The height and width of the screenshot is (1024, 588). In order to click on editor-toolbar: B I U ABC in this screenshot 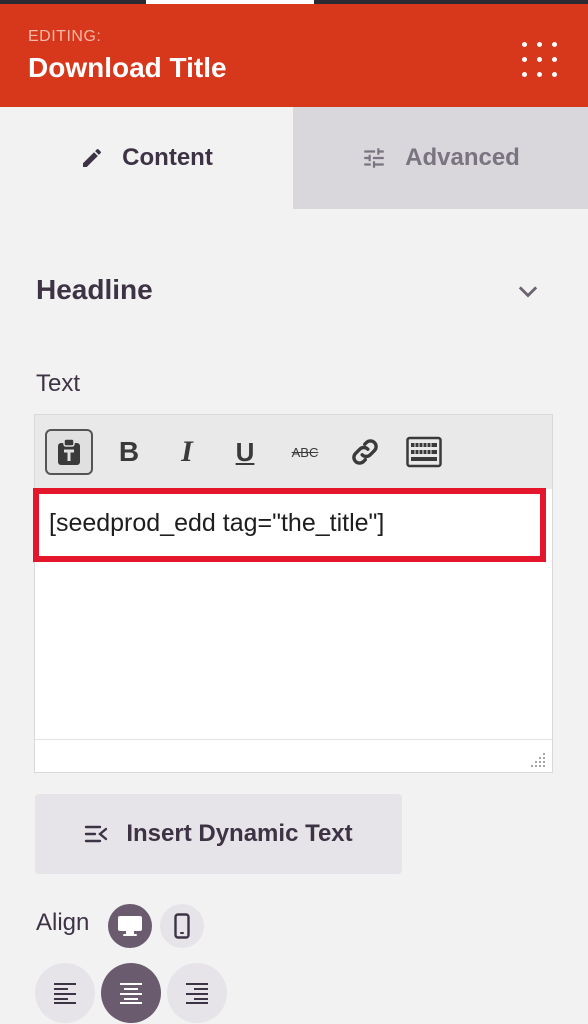, I will do `click(293, 452)`.